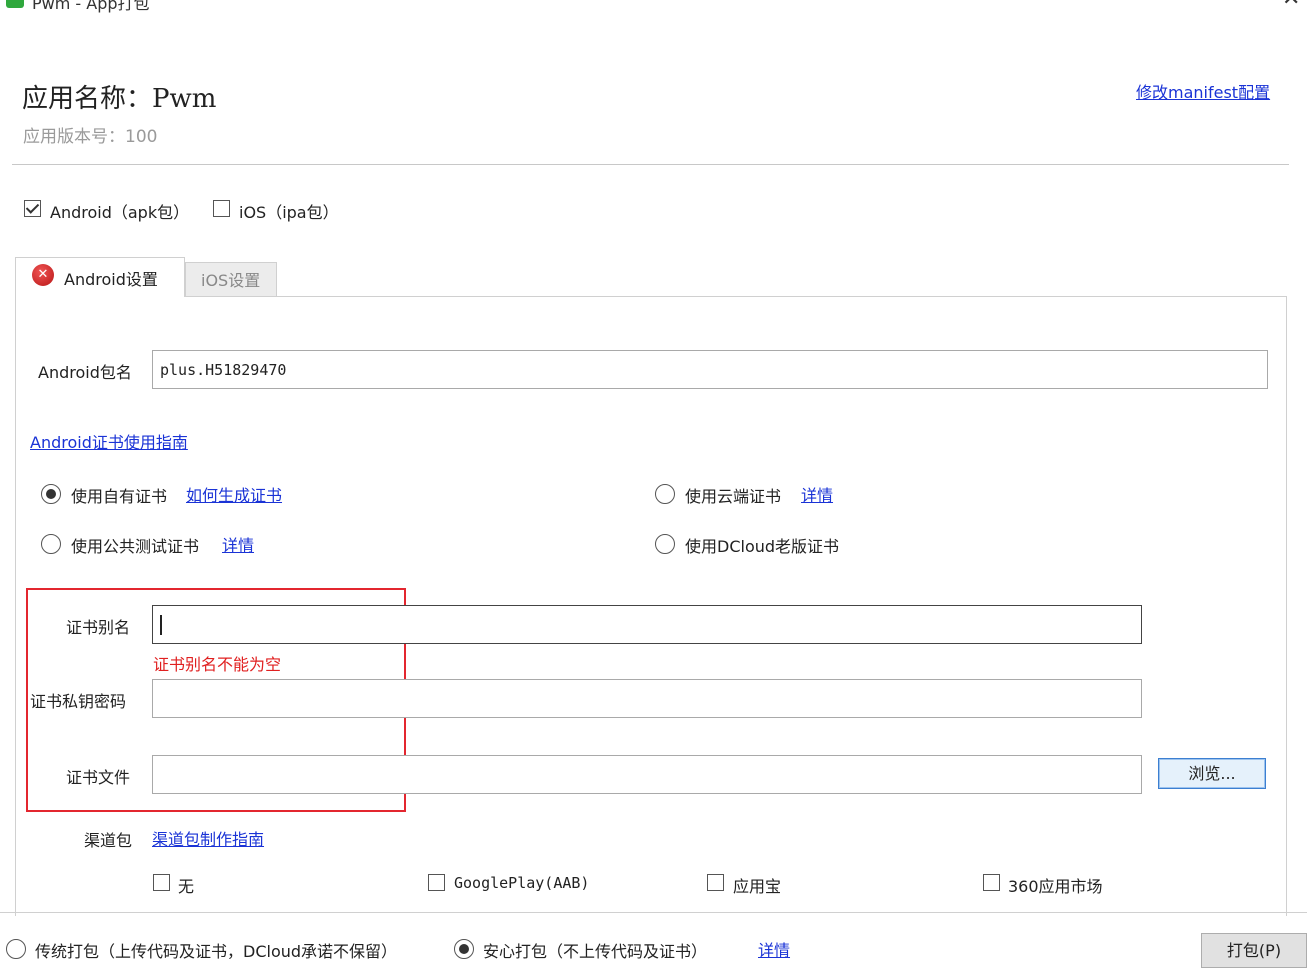 The width and height of the screenshot is (1307, 968). I want to click on safe-pack-radio, so click(464, 949).